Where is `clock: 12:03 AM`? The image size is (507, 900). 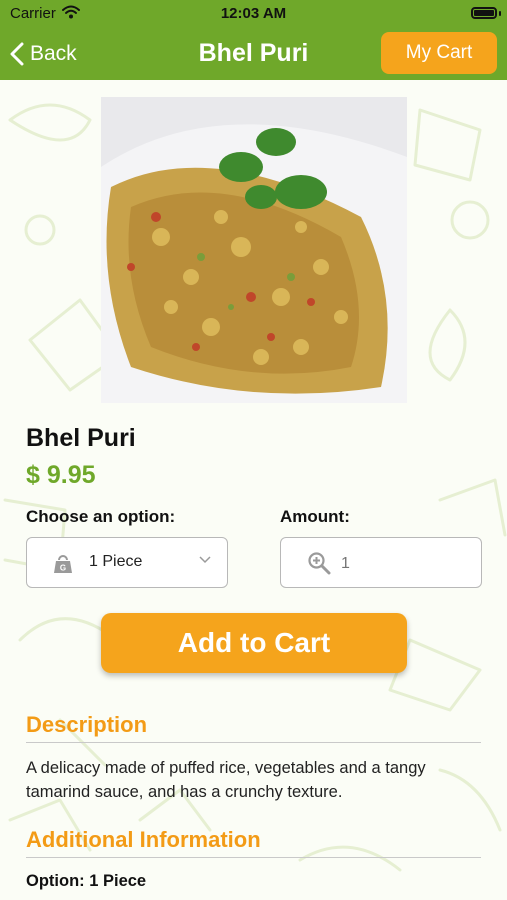 clock: 12:03 AM is located at coordinates (253, 13).